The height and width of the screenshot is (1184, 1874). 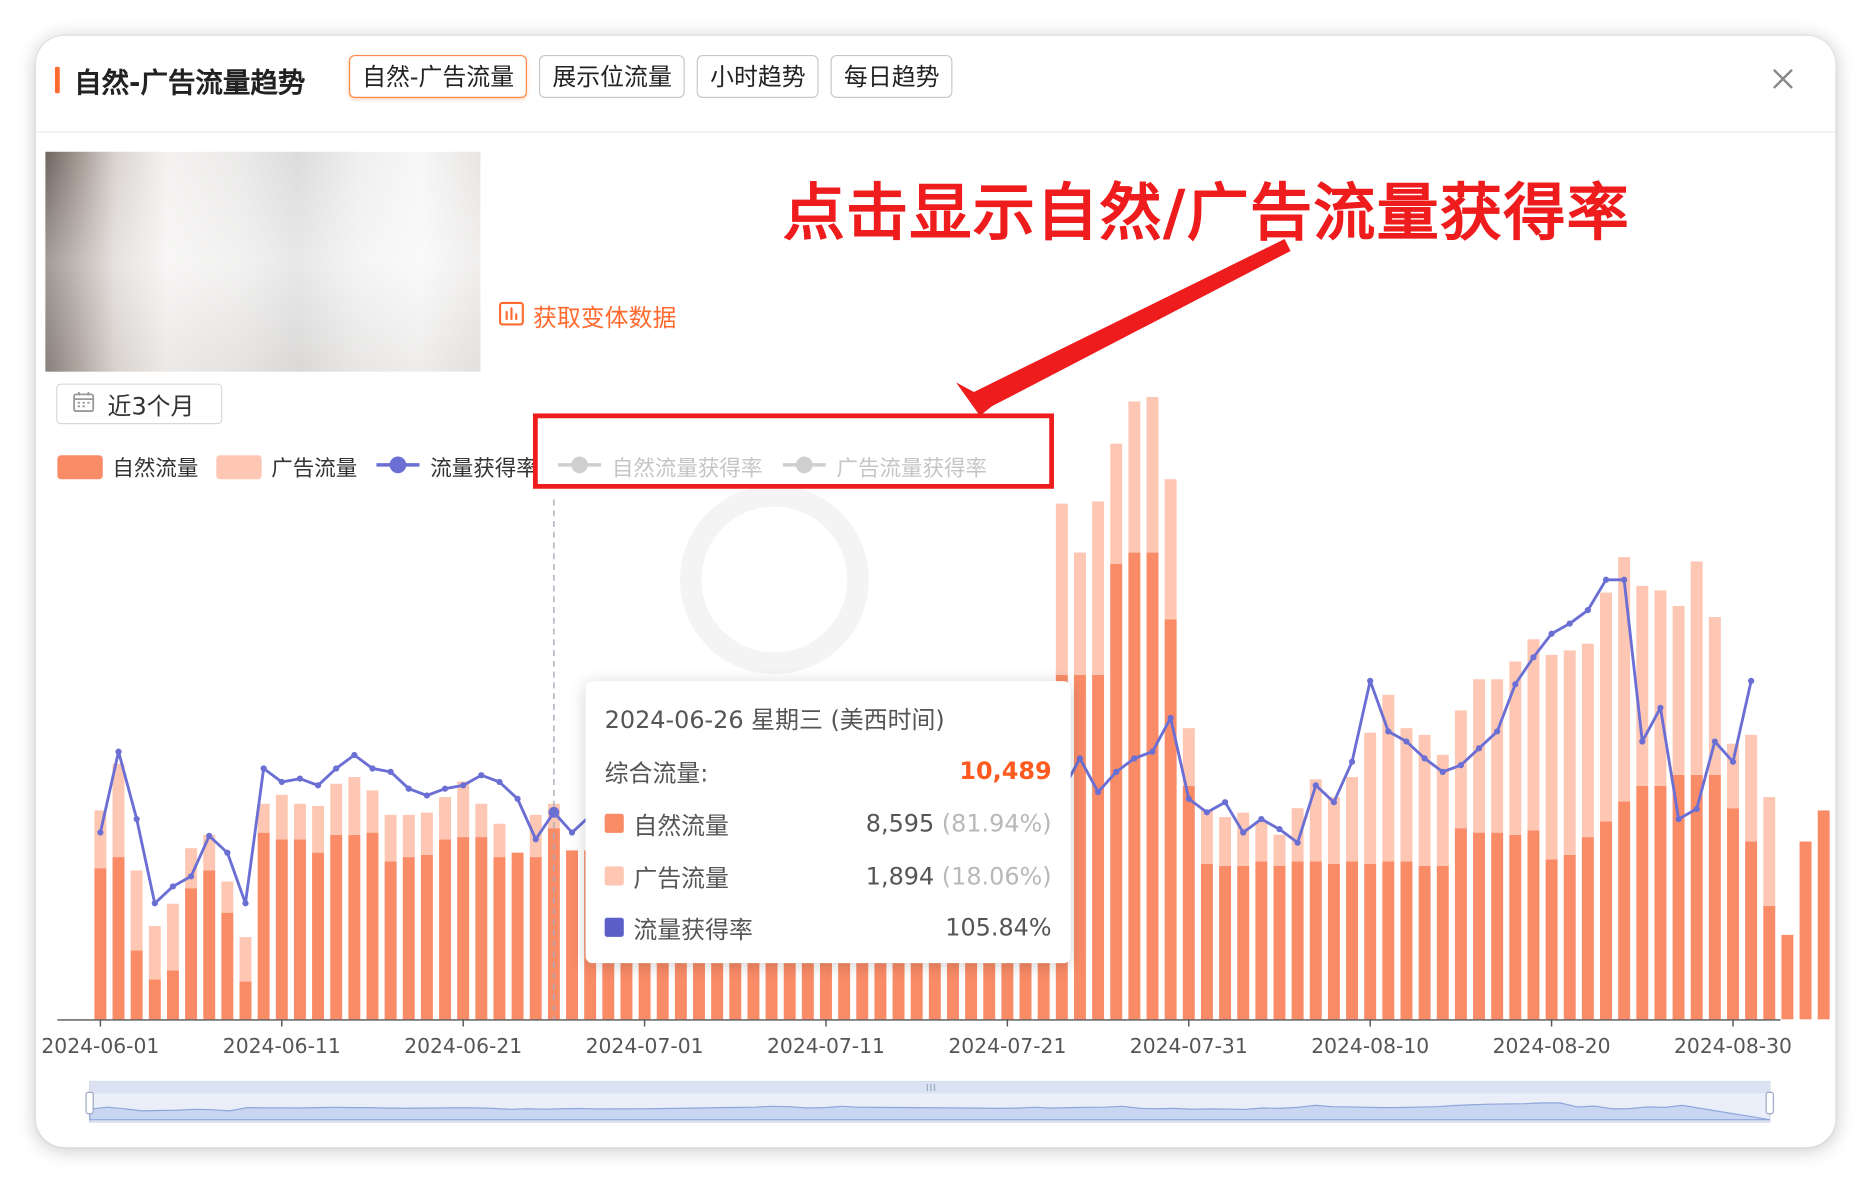 What do you see at coordinates (645, 1046) in the screenshot?
I see `x-tick-label: 2024-07-01` at bounding box center [645, 1046].